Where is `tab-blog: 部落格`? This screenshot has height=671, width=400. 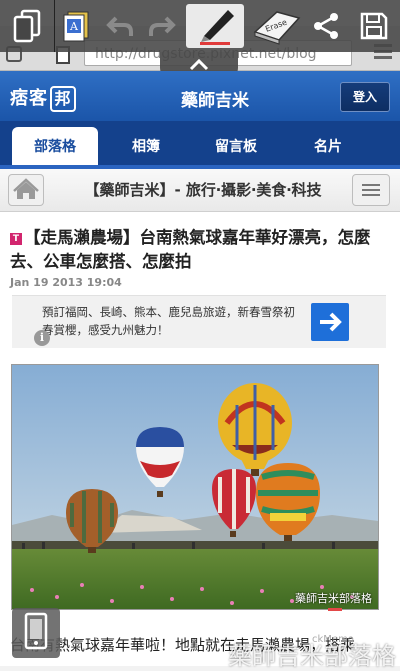
tab-blog: 部落格 is located at coordinates (55, 146).